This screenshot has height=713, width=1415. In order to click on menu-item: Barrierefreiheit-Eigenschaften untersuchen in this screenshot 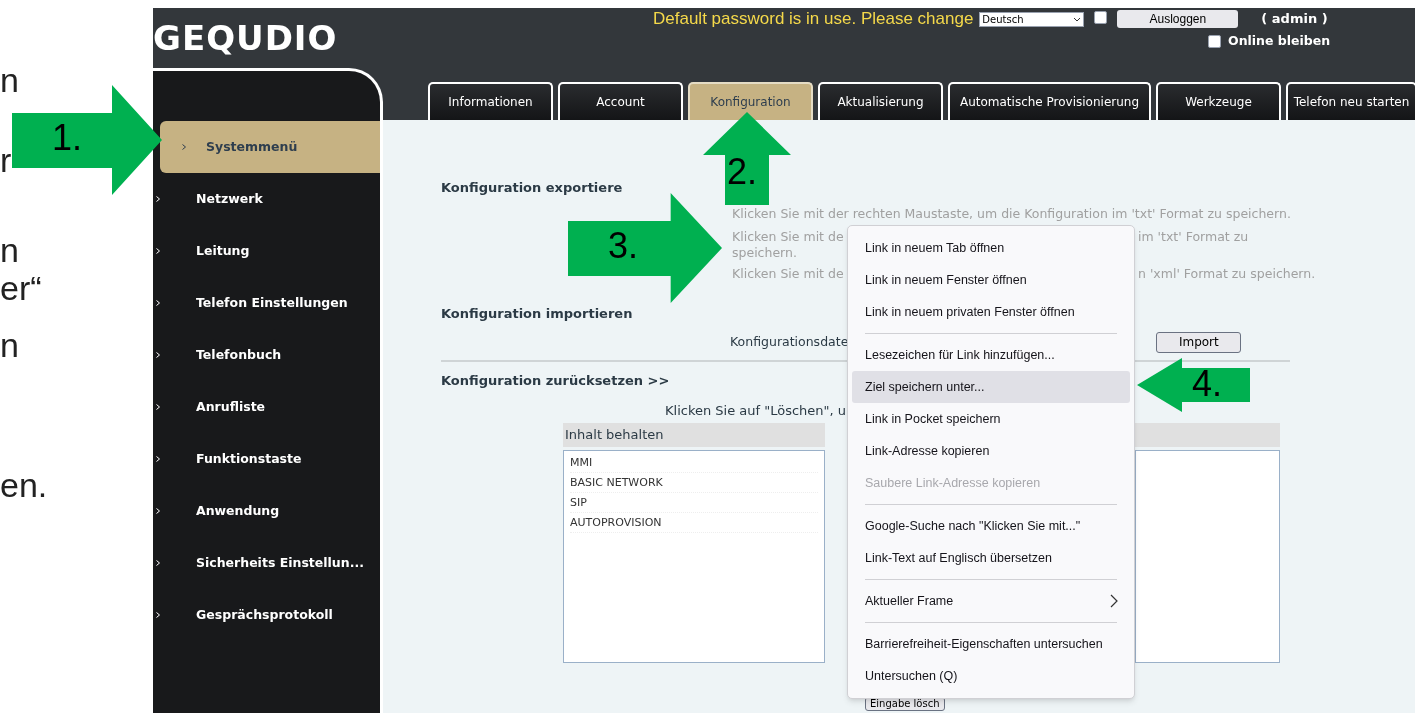, I will do `click(991, 644)`.